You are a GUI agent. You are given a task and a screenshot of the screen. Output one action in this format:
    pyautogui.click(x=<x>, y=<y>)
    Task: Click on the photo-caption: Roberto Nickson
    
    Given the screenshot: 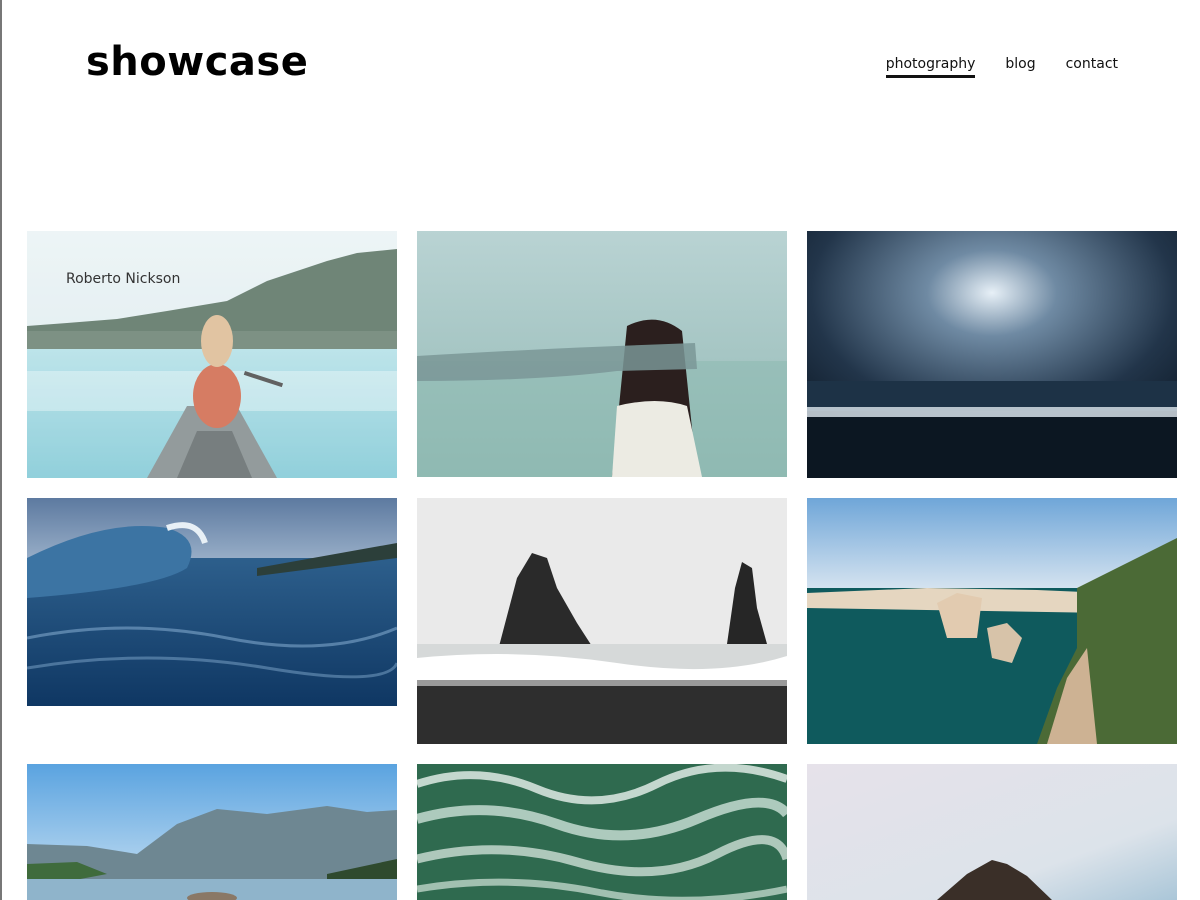 What is the action you would take?
    pyautogui.click(x=123, y=279)
    